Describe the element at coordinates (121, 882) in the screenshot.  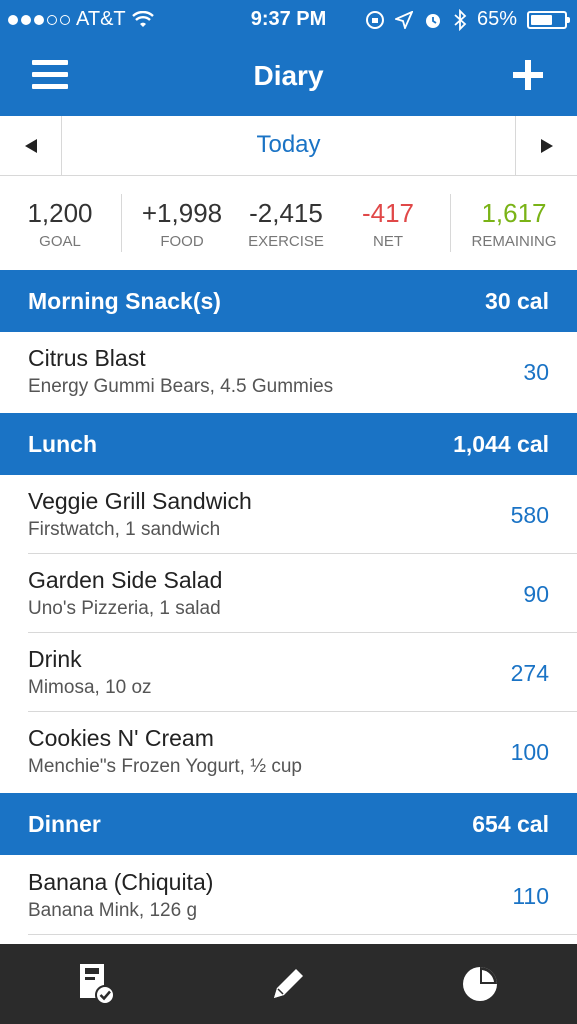
I see `food-name: Banana (Chiquita)` at that location.